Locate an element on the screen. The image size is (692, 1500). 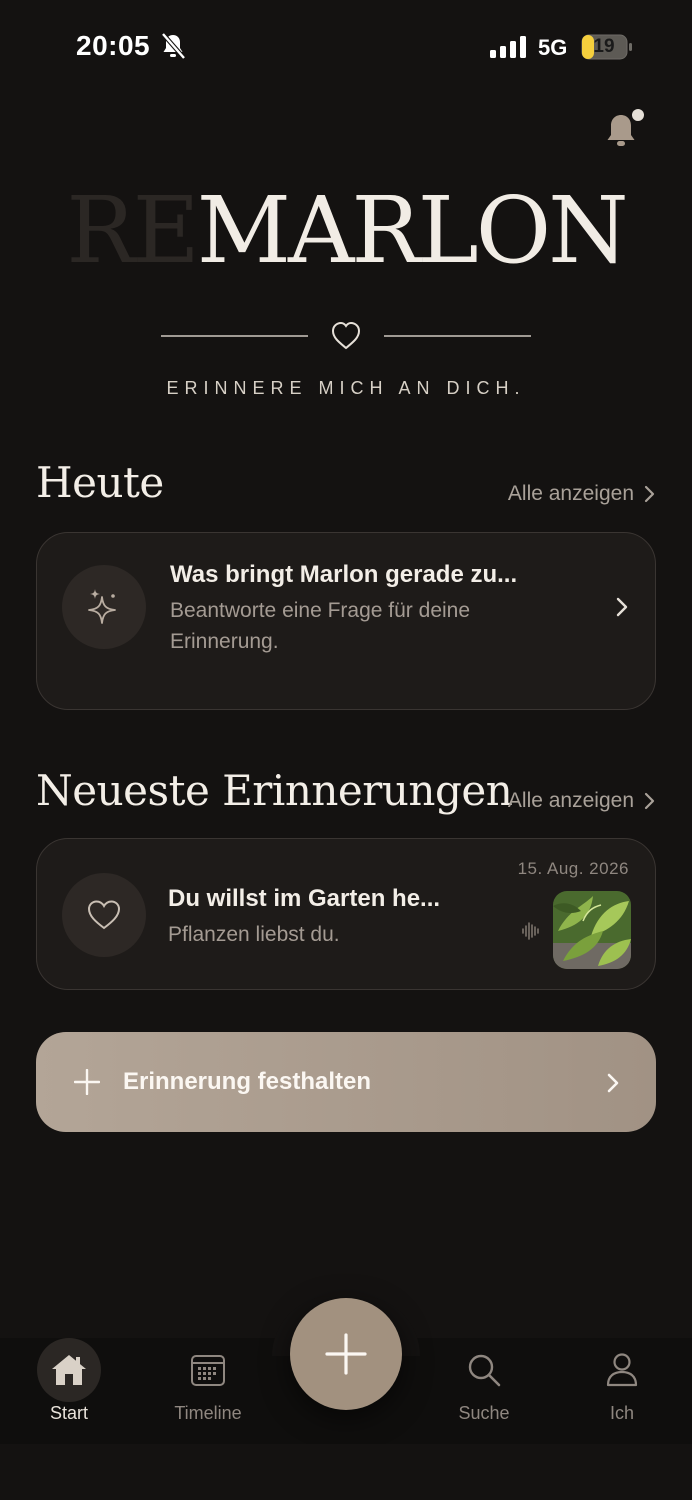
sparkles-icon is located at coordinates (102, 606).